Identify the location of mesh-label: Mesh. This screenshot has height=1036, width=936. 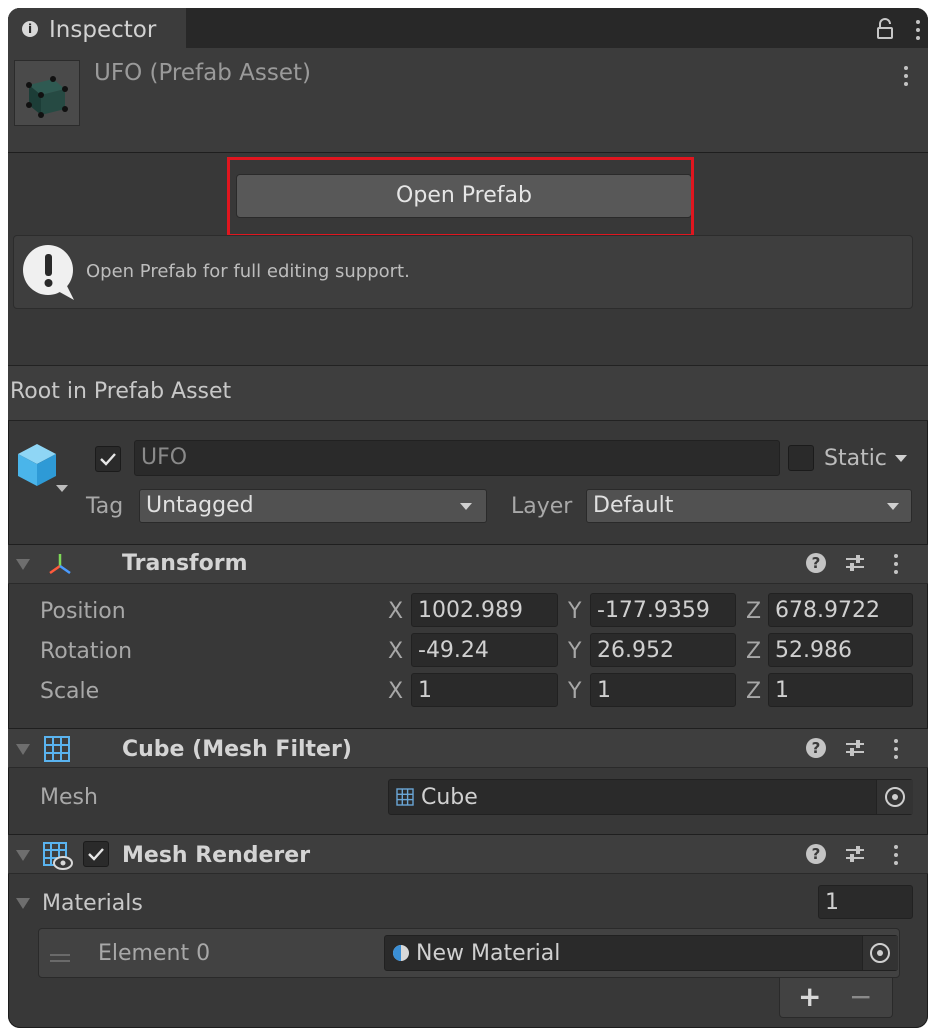
(69, 797).